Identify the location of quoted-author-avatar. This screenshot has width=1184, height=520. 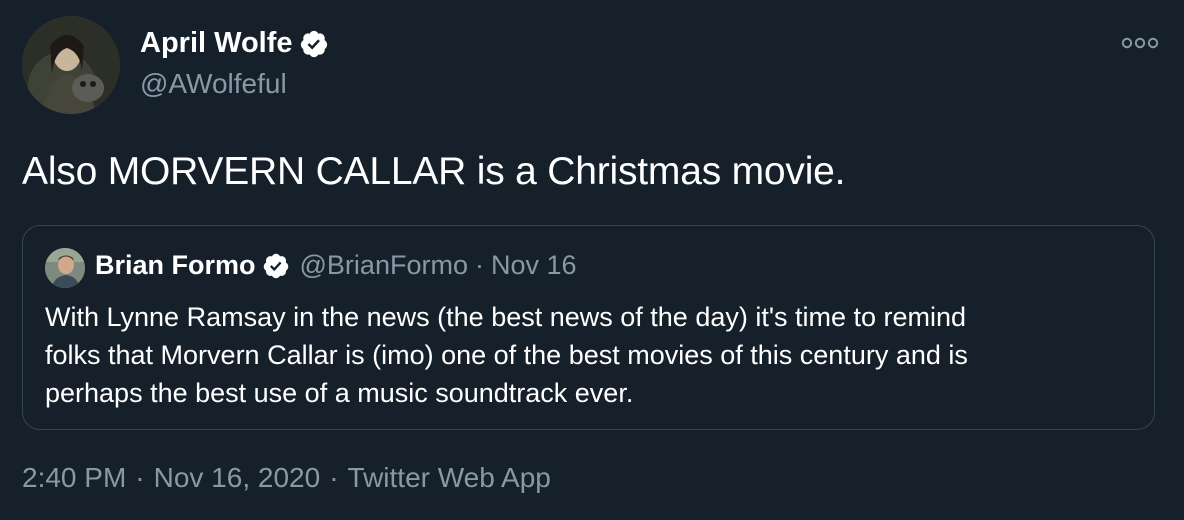
(65, 268).